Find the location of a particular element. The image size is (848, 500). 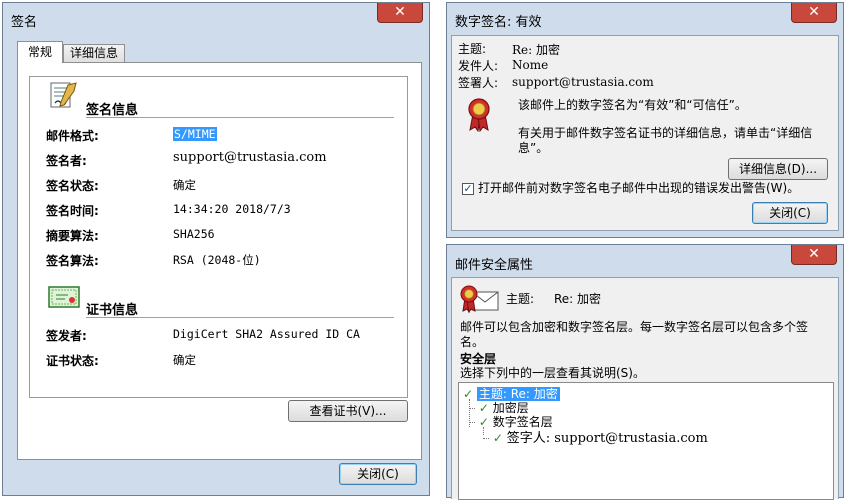

from-label: 发件人: is located at coordinates (478, 66).